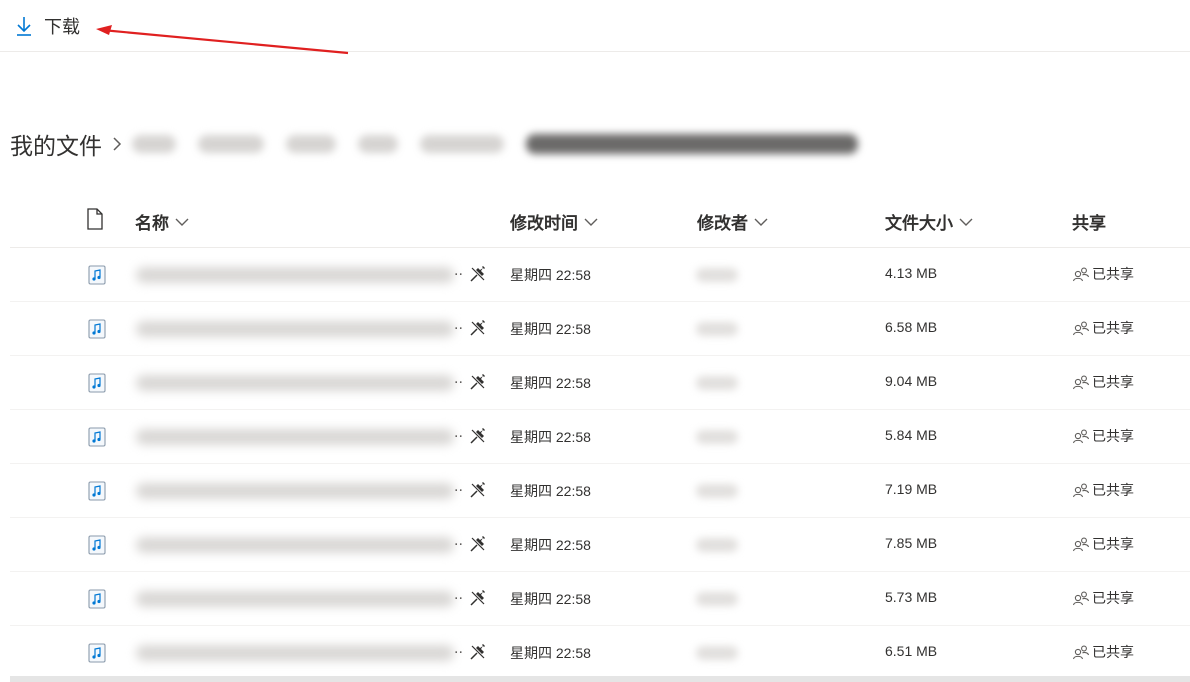 The height and width of the screenshot is (682, 1190). Describe the element at coordinates (600, 653) in the screenshot. I see `table-row: .. 星期四 22:58 6.51 MB 已共享` at that location.